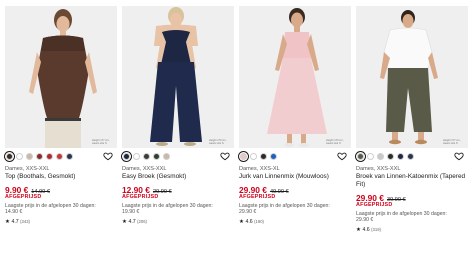 The image size is (475, 255). Describe the element at coordinates (131, 212) in the screenshot. I see `lowest-price-value: 19.90 €` at that location.